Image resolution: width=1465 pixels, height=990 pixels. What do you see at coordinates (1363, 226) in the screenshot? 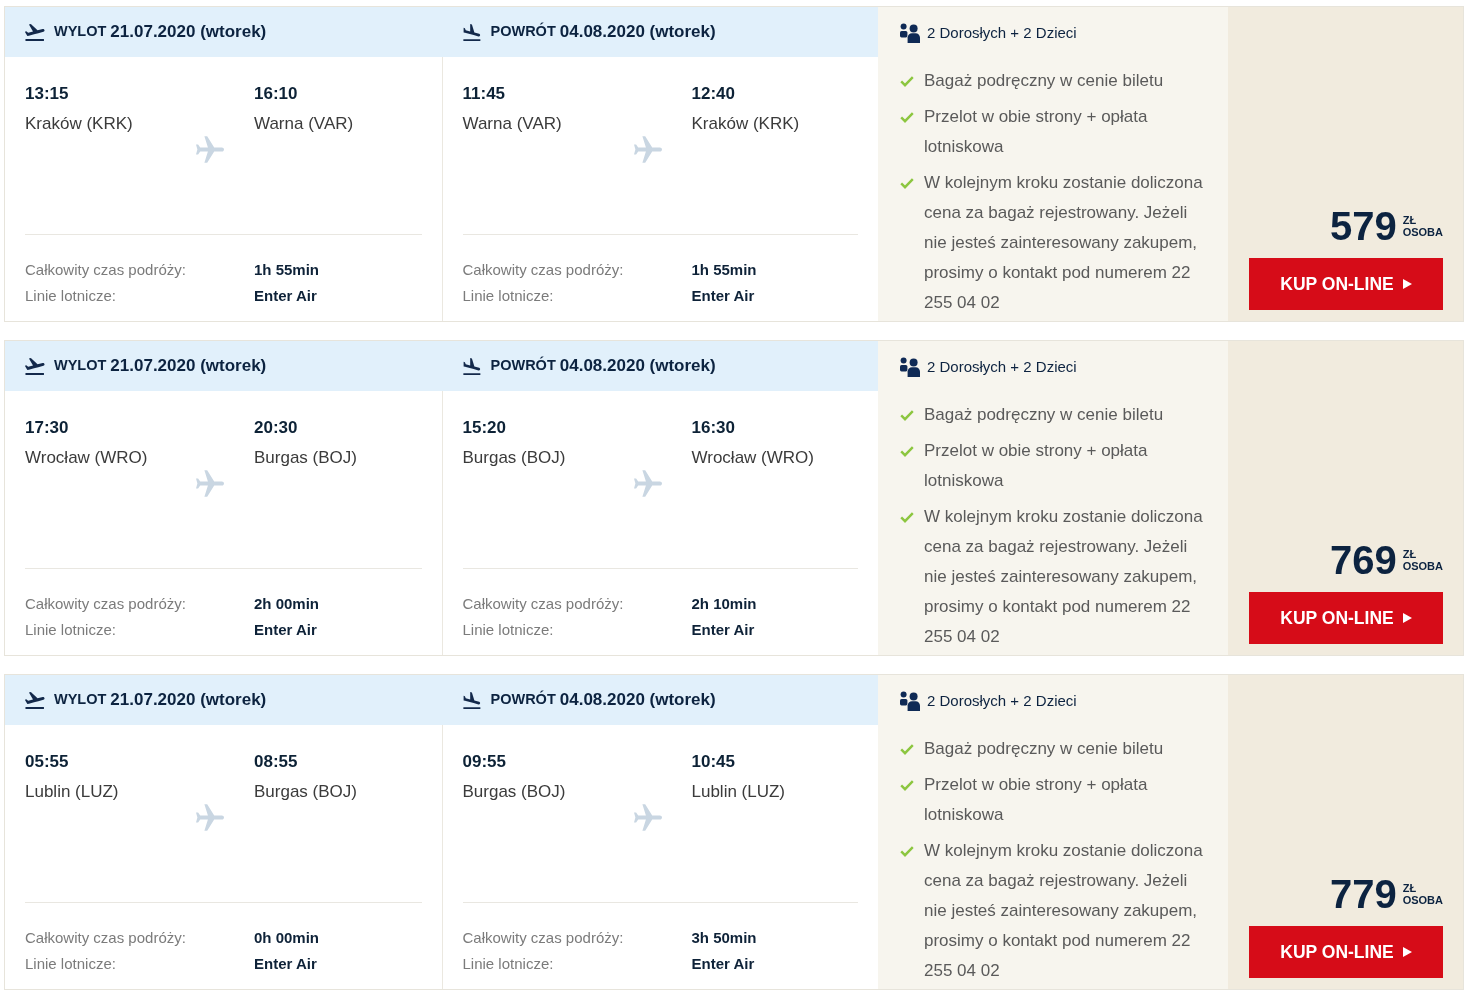
I see `price-amount: 579` at bounding box center [1363, 226].